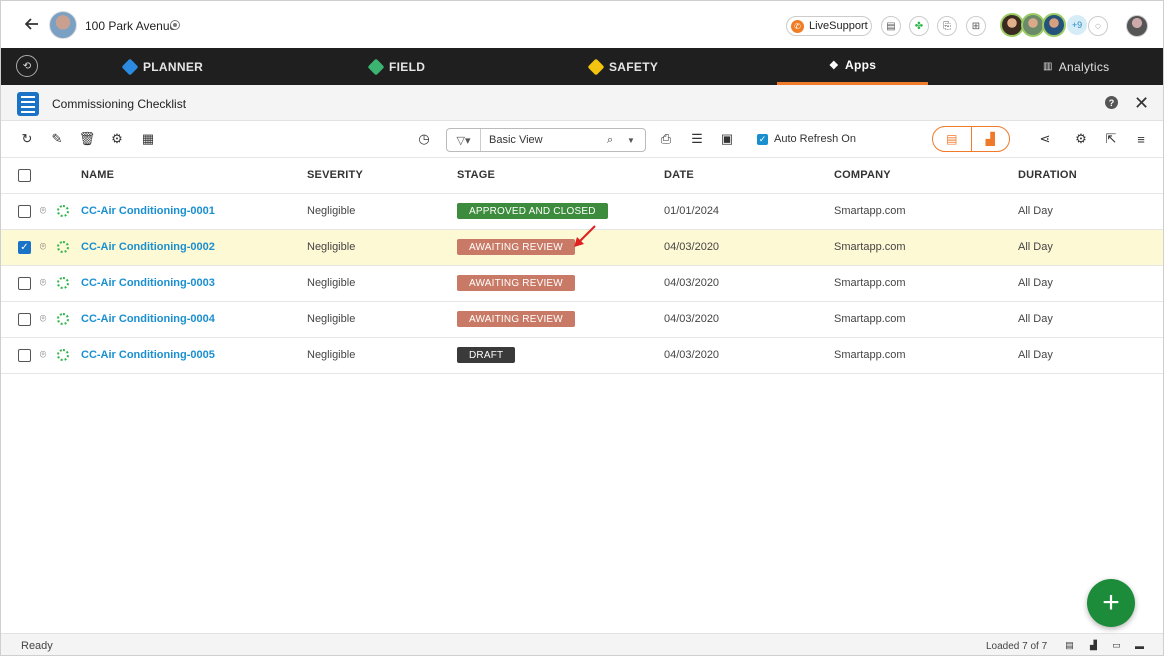  What do you see at coordinates (130, 66) in the screenshot?
I see `planner-icon` at bounding box center [130, 66].